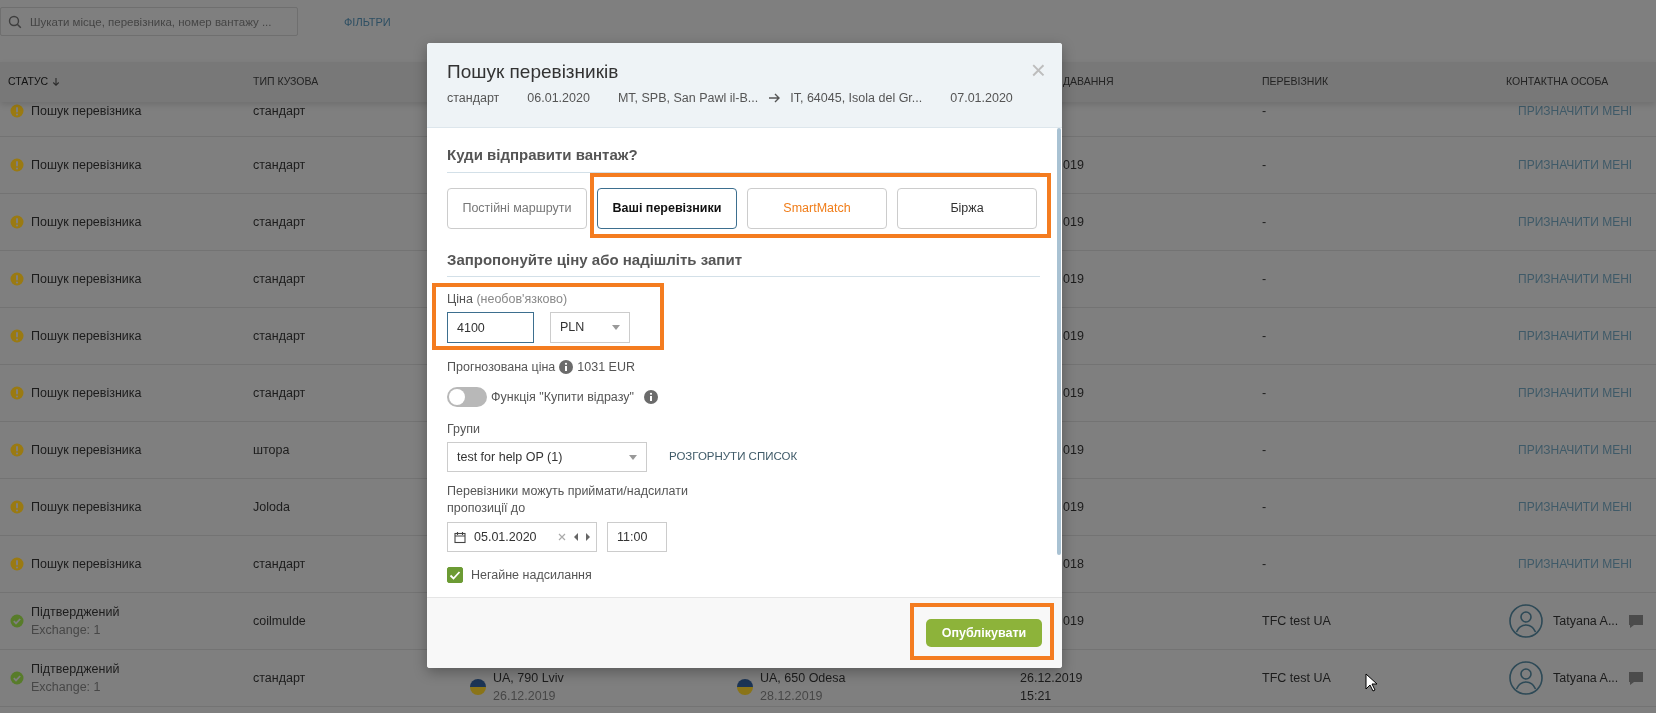 The width and height of the screenshot is (1656, 713). Describe the element at coordinates (34, 82) in the screenshot. I see `column-header: СТАТУС` at that location.